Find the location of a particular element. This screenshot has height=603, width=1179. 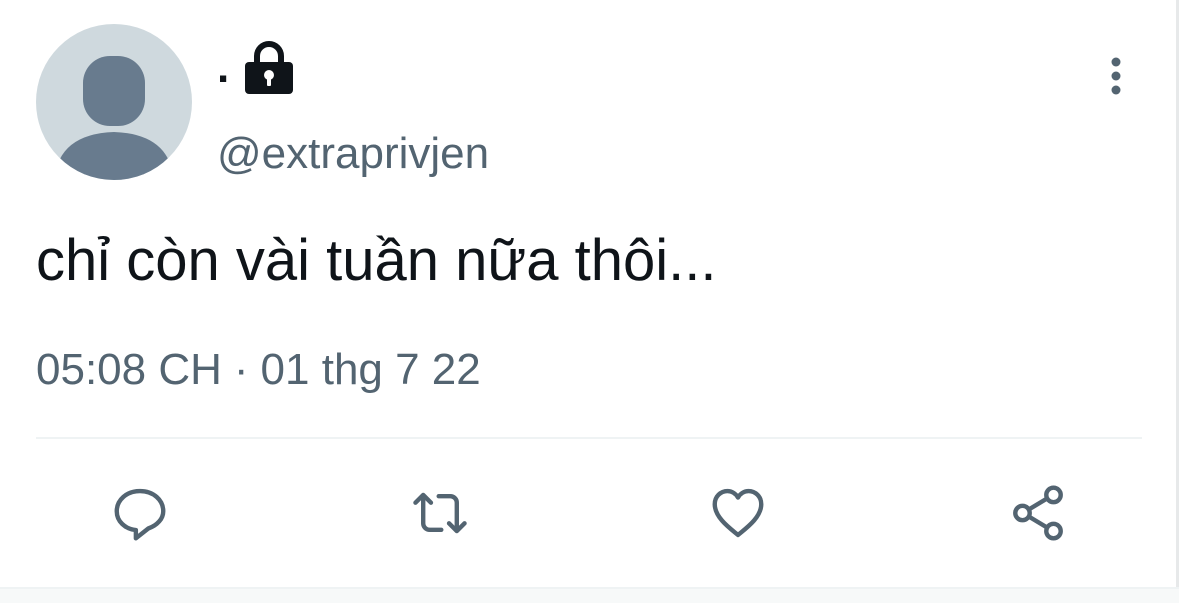

more-options-button is located at coordinates (1116, 76).